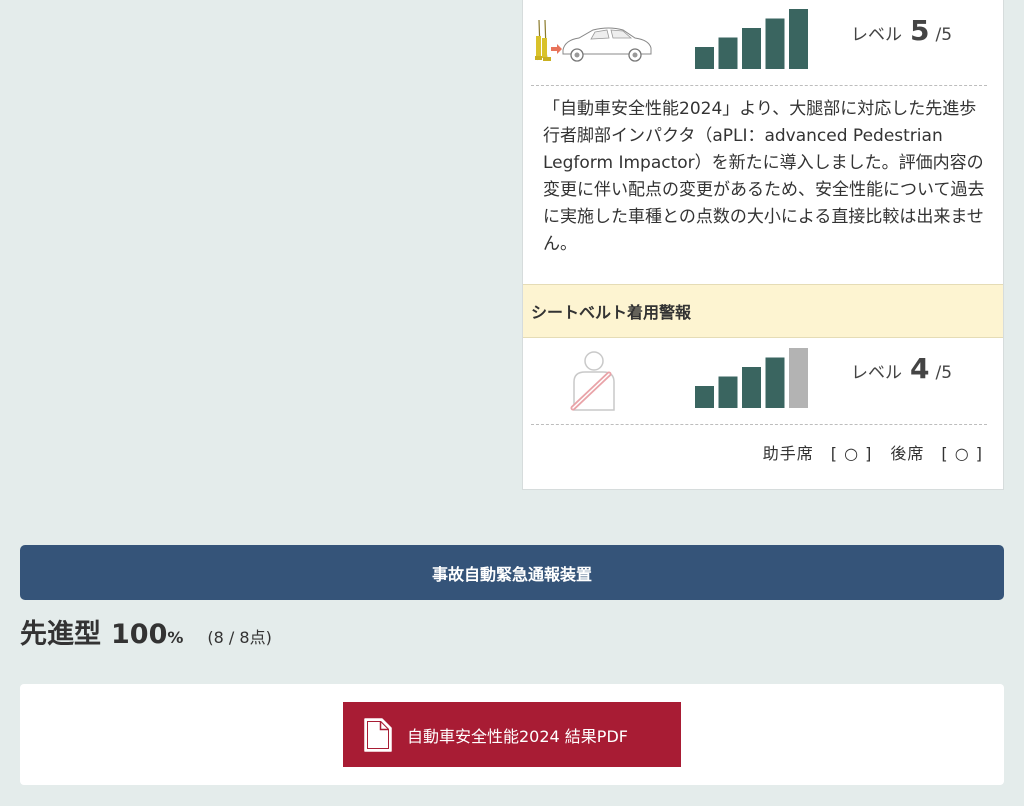 This screenshot has width=1024, height=806. Describe the element at coordinates (593, 41) in the screenshot. I see `pedestrian-legform-car-icon` at that location.